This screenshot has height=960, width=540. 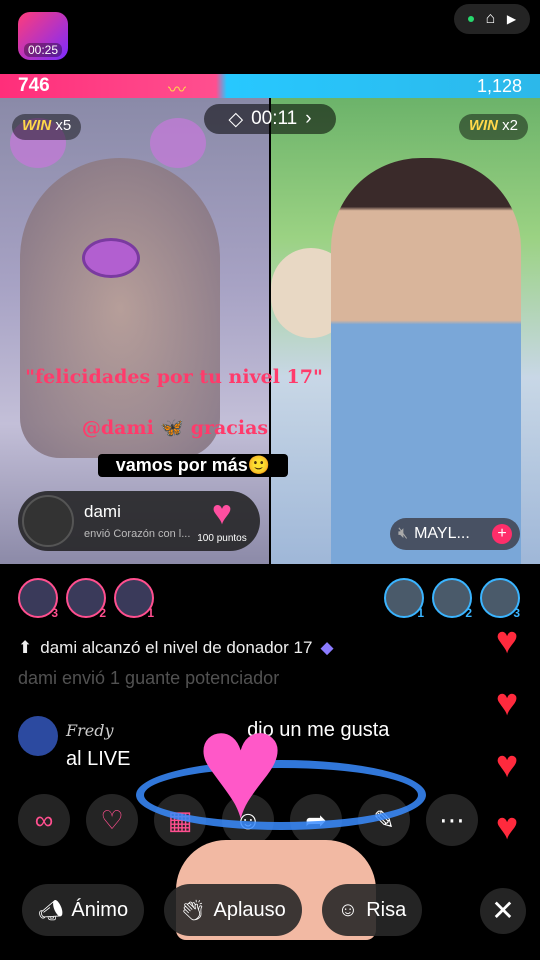 What do you see at coordinates (270, 87) in the screenshot?
I see `battle-score-bar: 746 〰 1,128` at bounding box center [270, 87].